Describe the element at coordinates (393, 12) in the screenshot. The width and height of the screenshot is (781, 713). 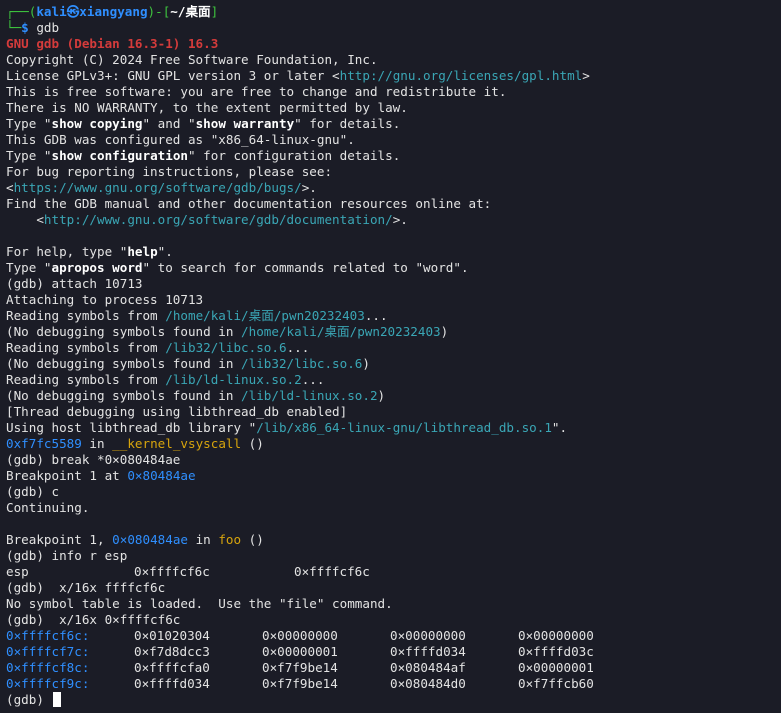
I see `shell-prompt-top: ┌──(kali㉿xiangyang)-[~/桌面]` at that location.